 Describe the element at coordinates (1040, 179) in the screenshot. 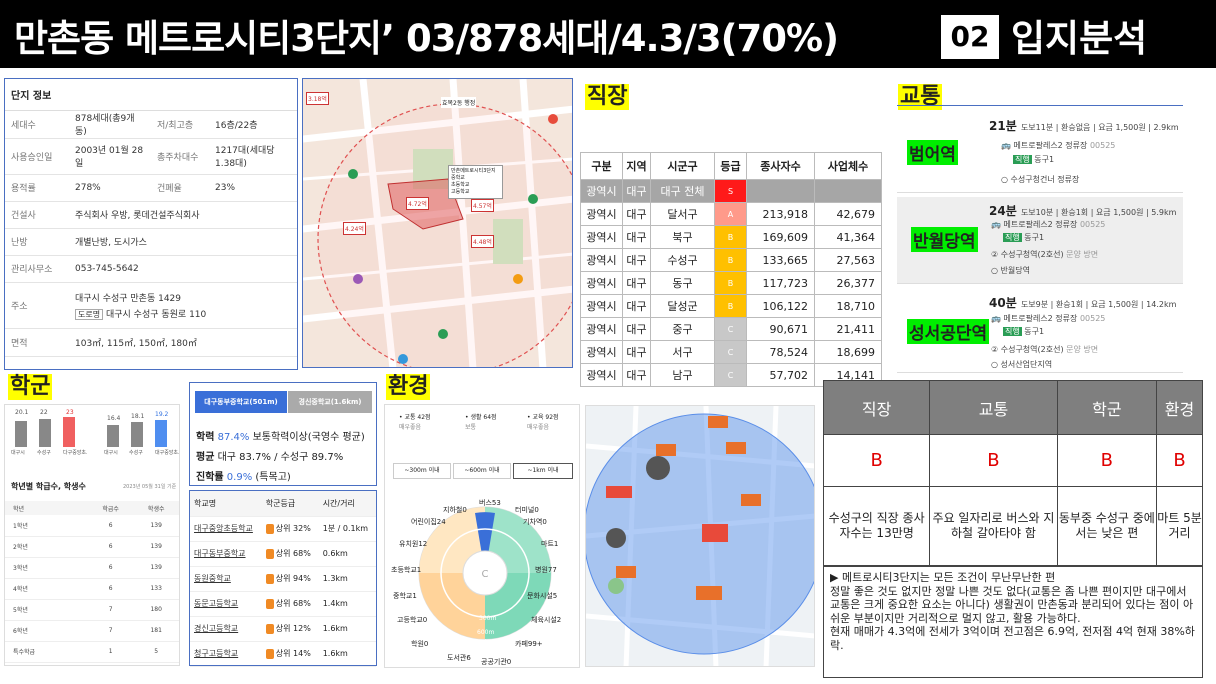

I see `route-line: ○ 수성구청건너 정류장` at that location.